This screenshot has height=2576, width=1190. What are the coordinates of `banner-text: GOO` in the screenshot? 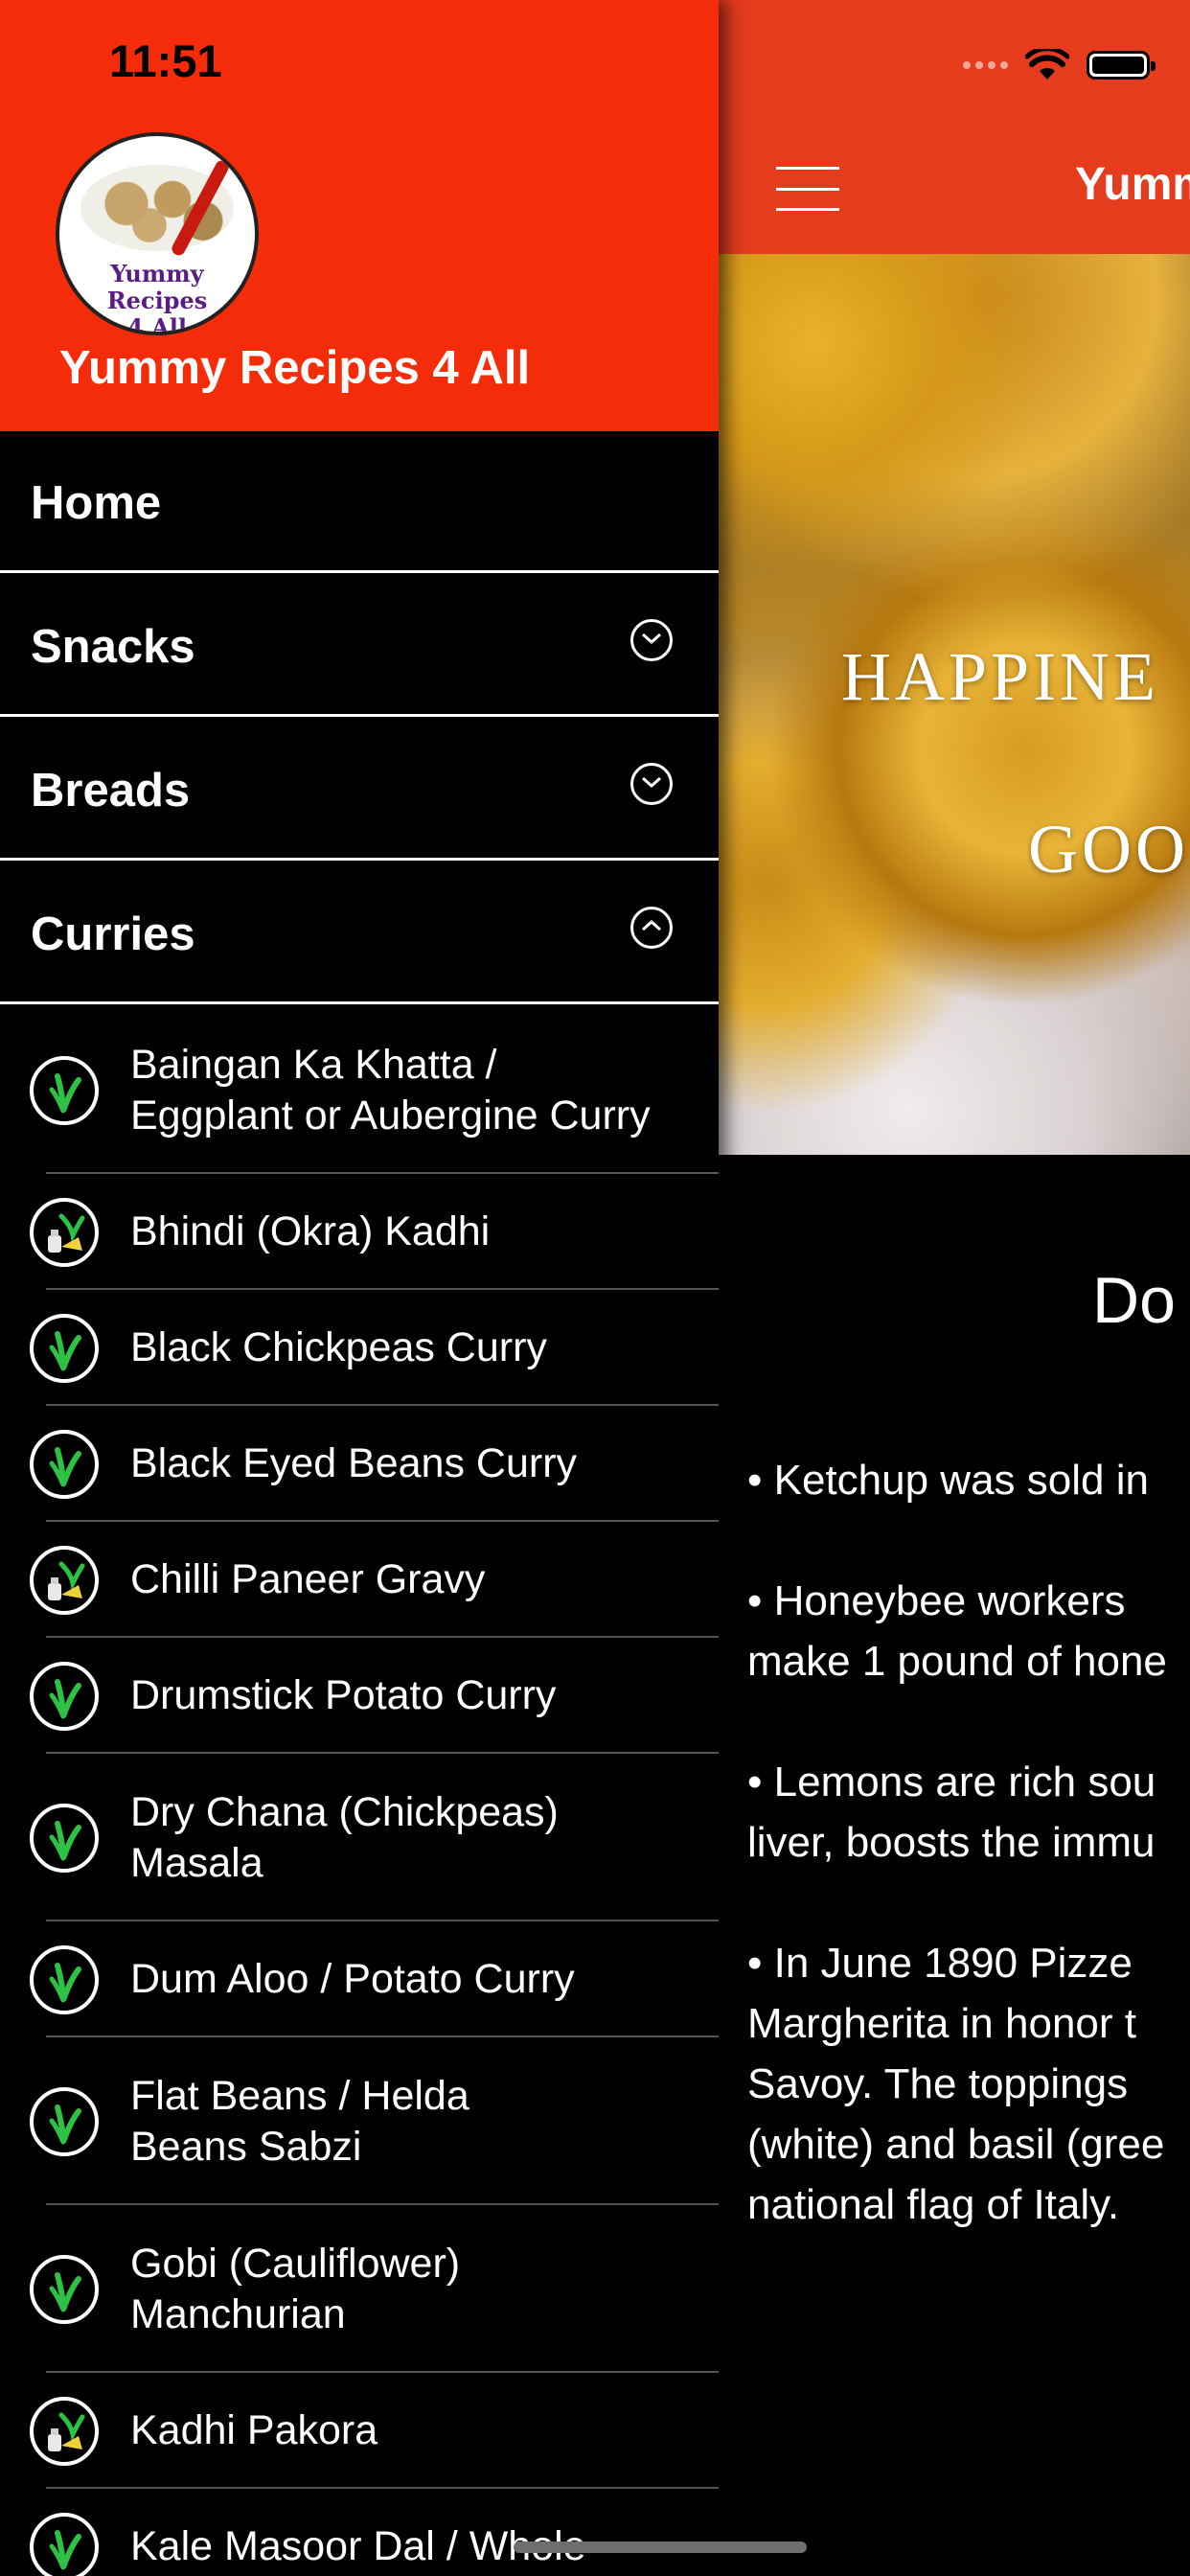 It's located at (1108, 849).